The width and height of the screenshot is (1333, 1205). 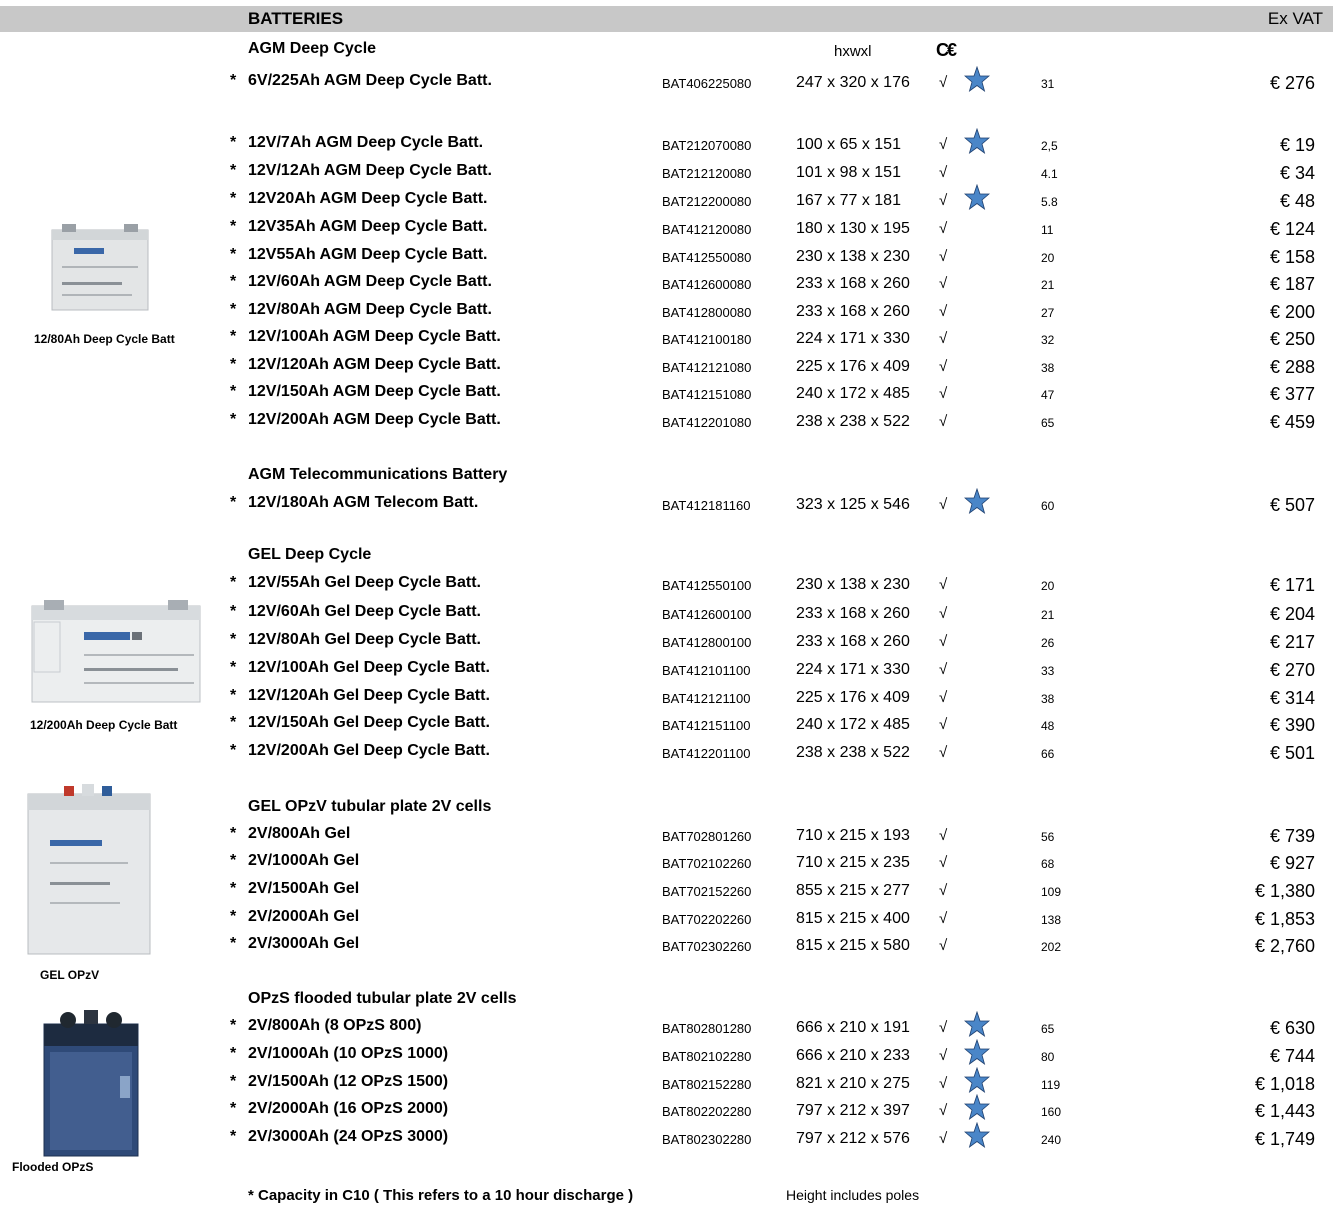 What do you see at coordinates (848, 144) in the screenshot?
I see `product-dimensions: 100 x 65 x 151` at bounding box center [848, 144].